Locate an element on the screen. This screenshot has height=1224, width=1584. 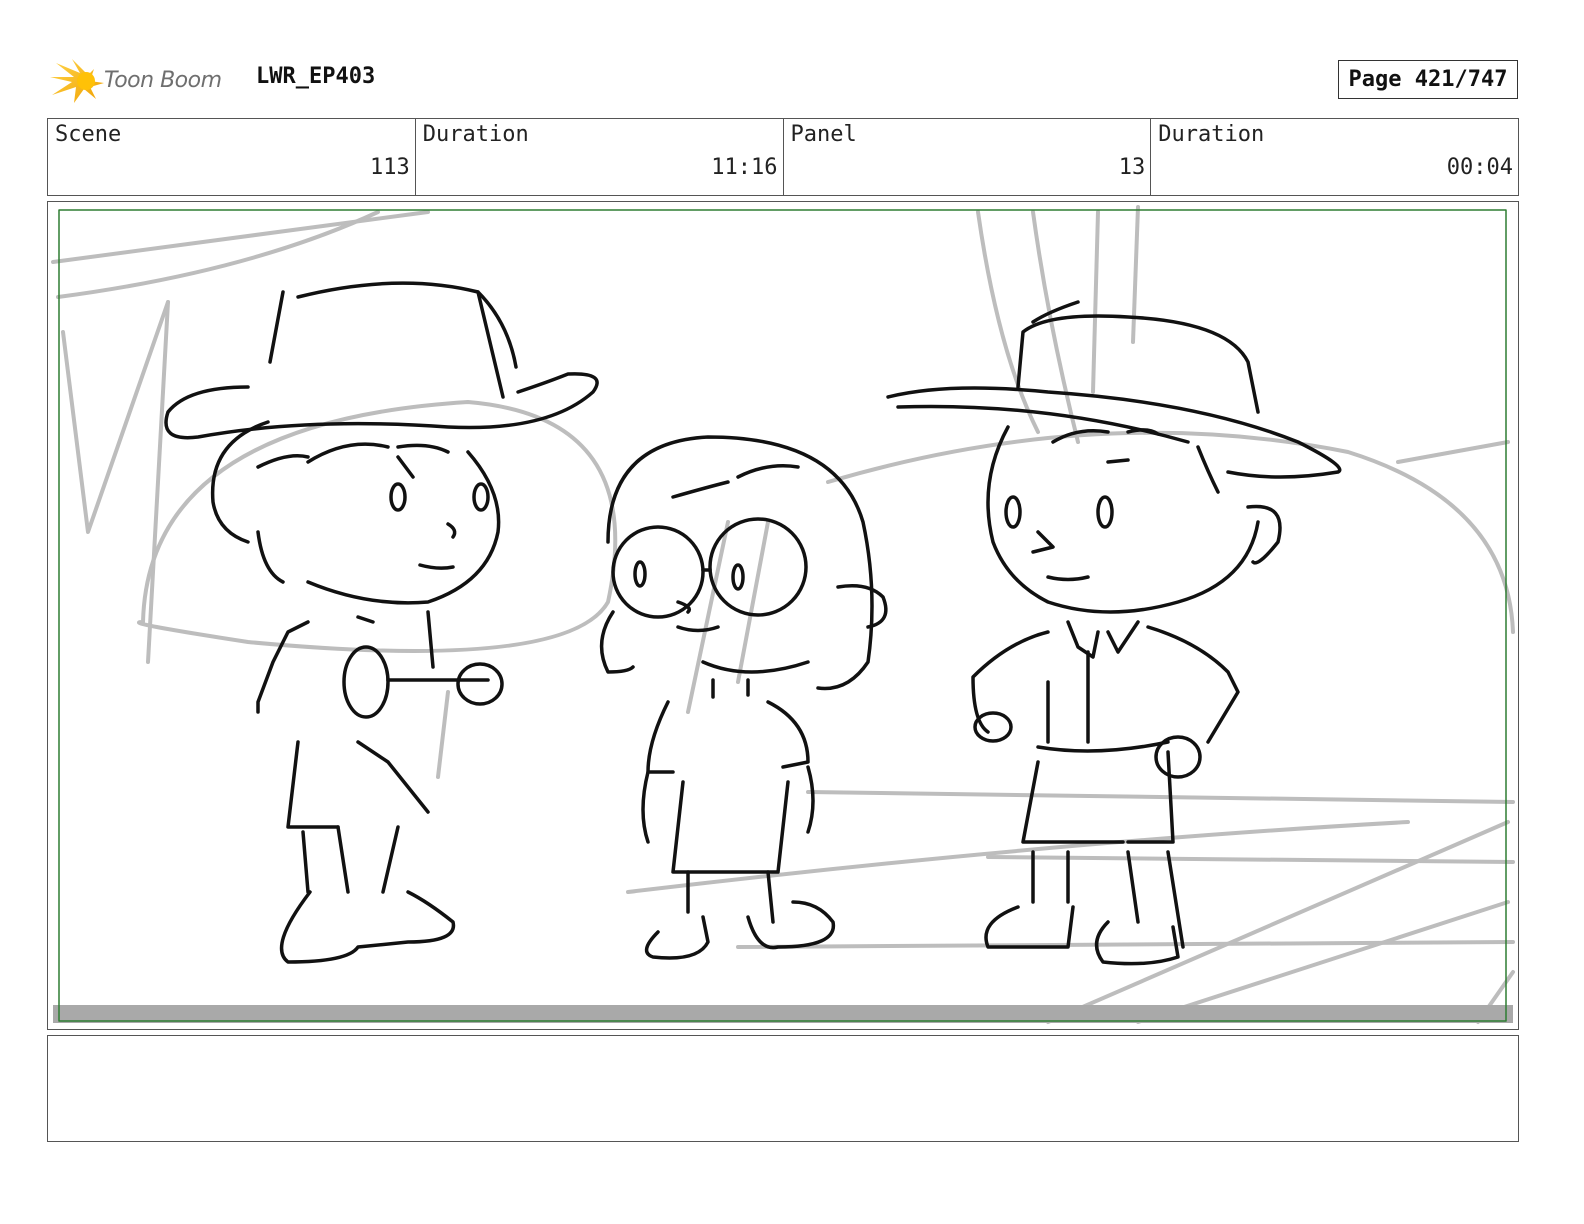
scene-label: Scene is located at coordinates (88, 134).